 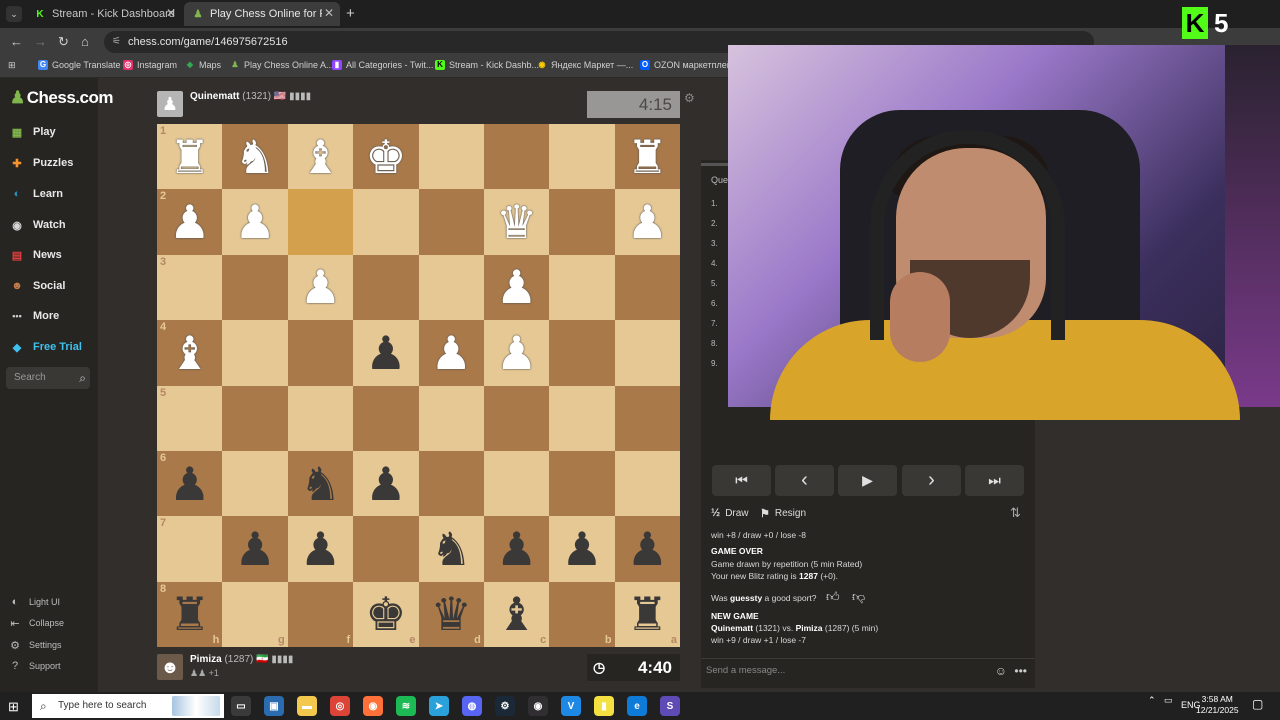 What do you see at coordinates (340, 706) in the screenshot?
I see `chrome-icon: ◎` at bounding box center [340, 706].